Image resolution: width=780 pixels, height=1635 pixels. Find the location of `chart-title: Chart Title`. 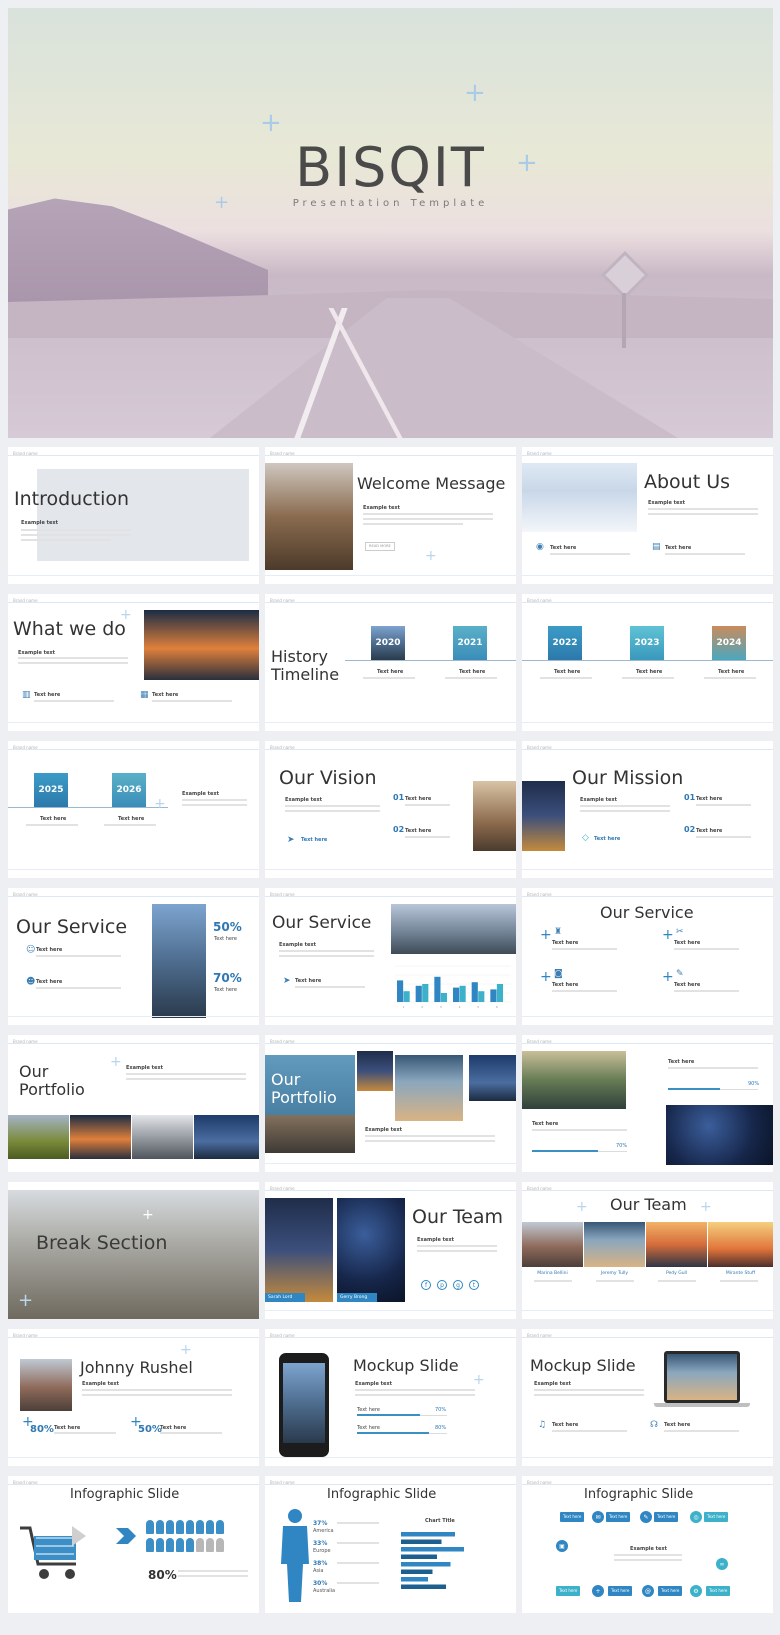

chart-title: Chart Title is located at coordinates (440, 1521).